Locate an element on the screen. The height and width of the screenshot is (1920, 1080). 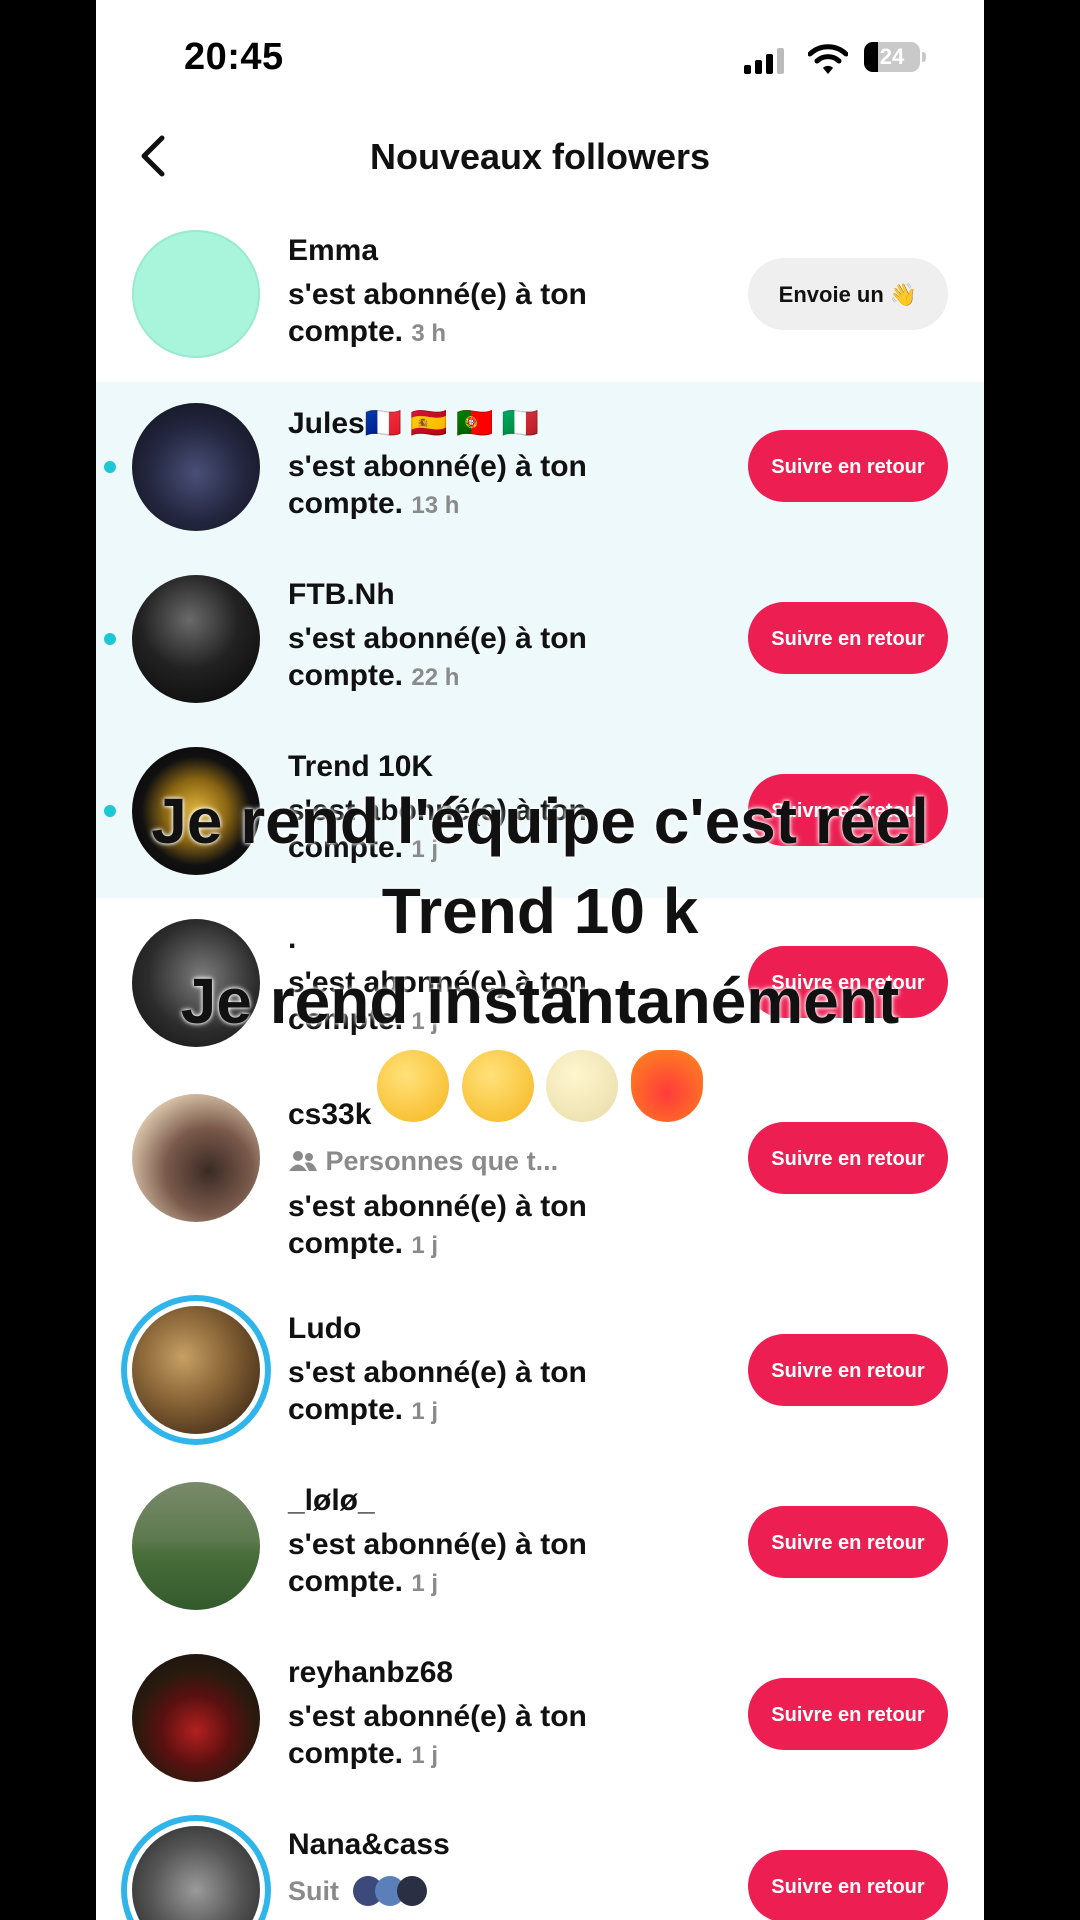
list-item: Nana&cass Suit Suivre en retour is located at coordinates (540, 1860).